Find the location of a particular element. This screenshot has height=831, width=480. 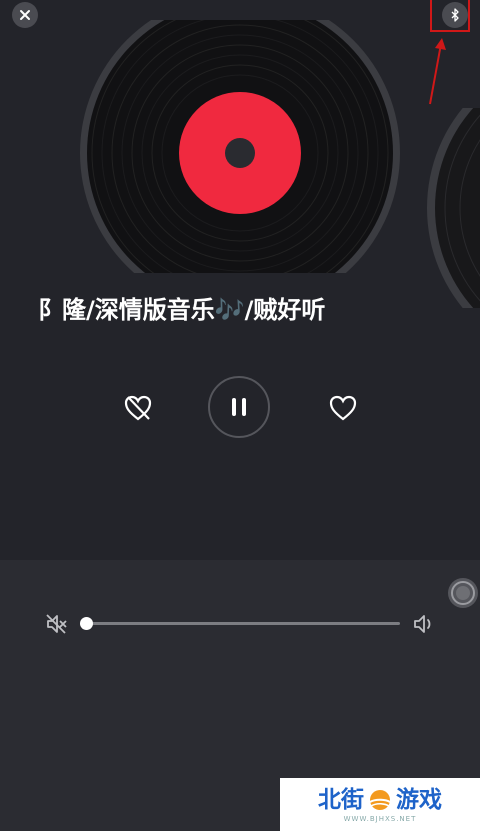

floating-ball-button is located at coordinates (463, 593).